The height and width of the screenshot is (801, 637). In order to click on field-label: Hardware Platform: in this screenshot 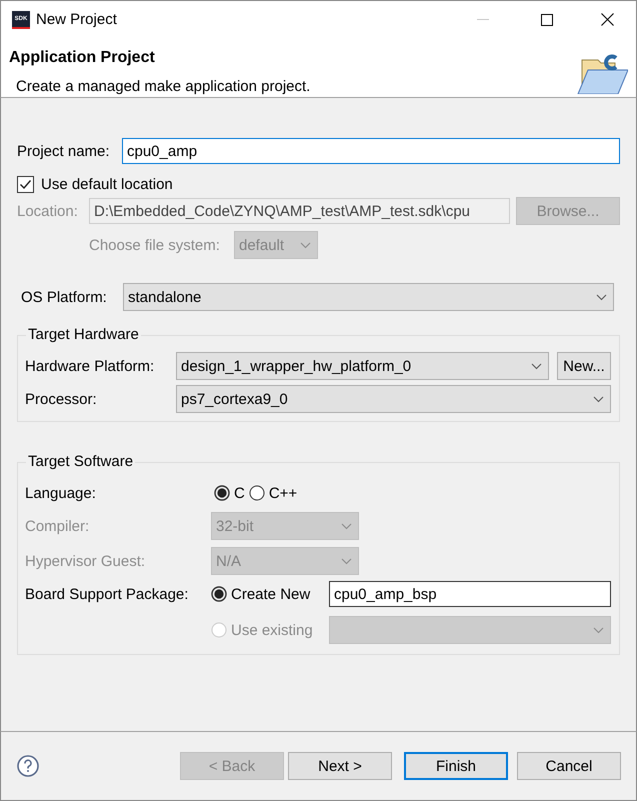, I will do `click(90, 366)`.